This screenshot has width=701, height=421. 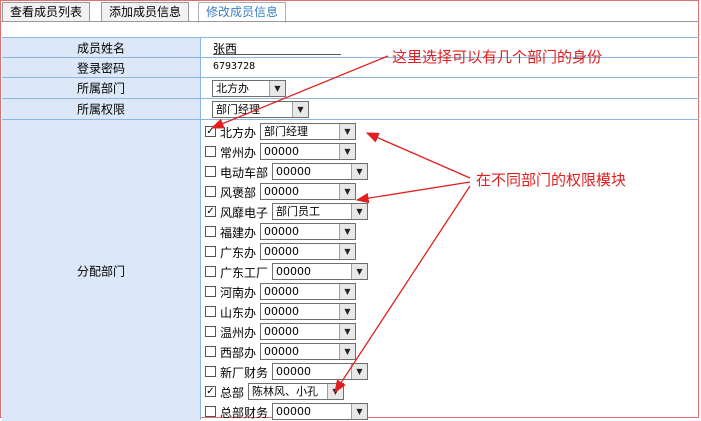 What do you see at coordinates (244, 213) in the screenshot?
I see `department-name: 风靡电子` at bounding box center [244, 213].